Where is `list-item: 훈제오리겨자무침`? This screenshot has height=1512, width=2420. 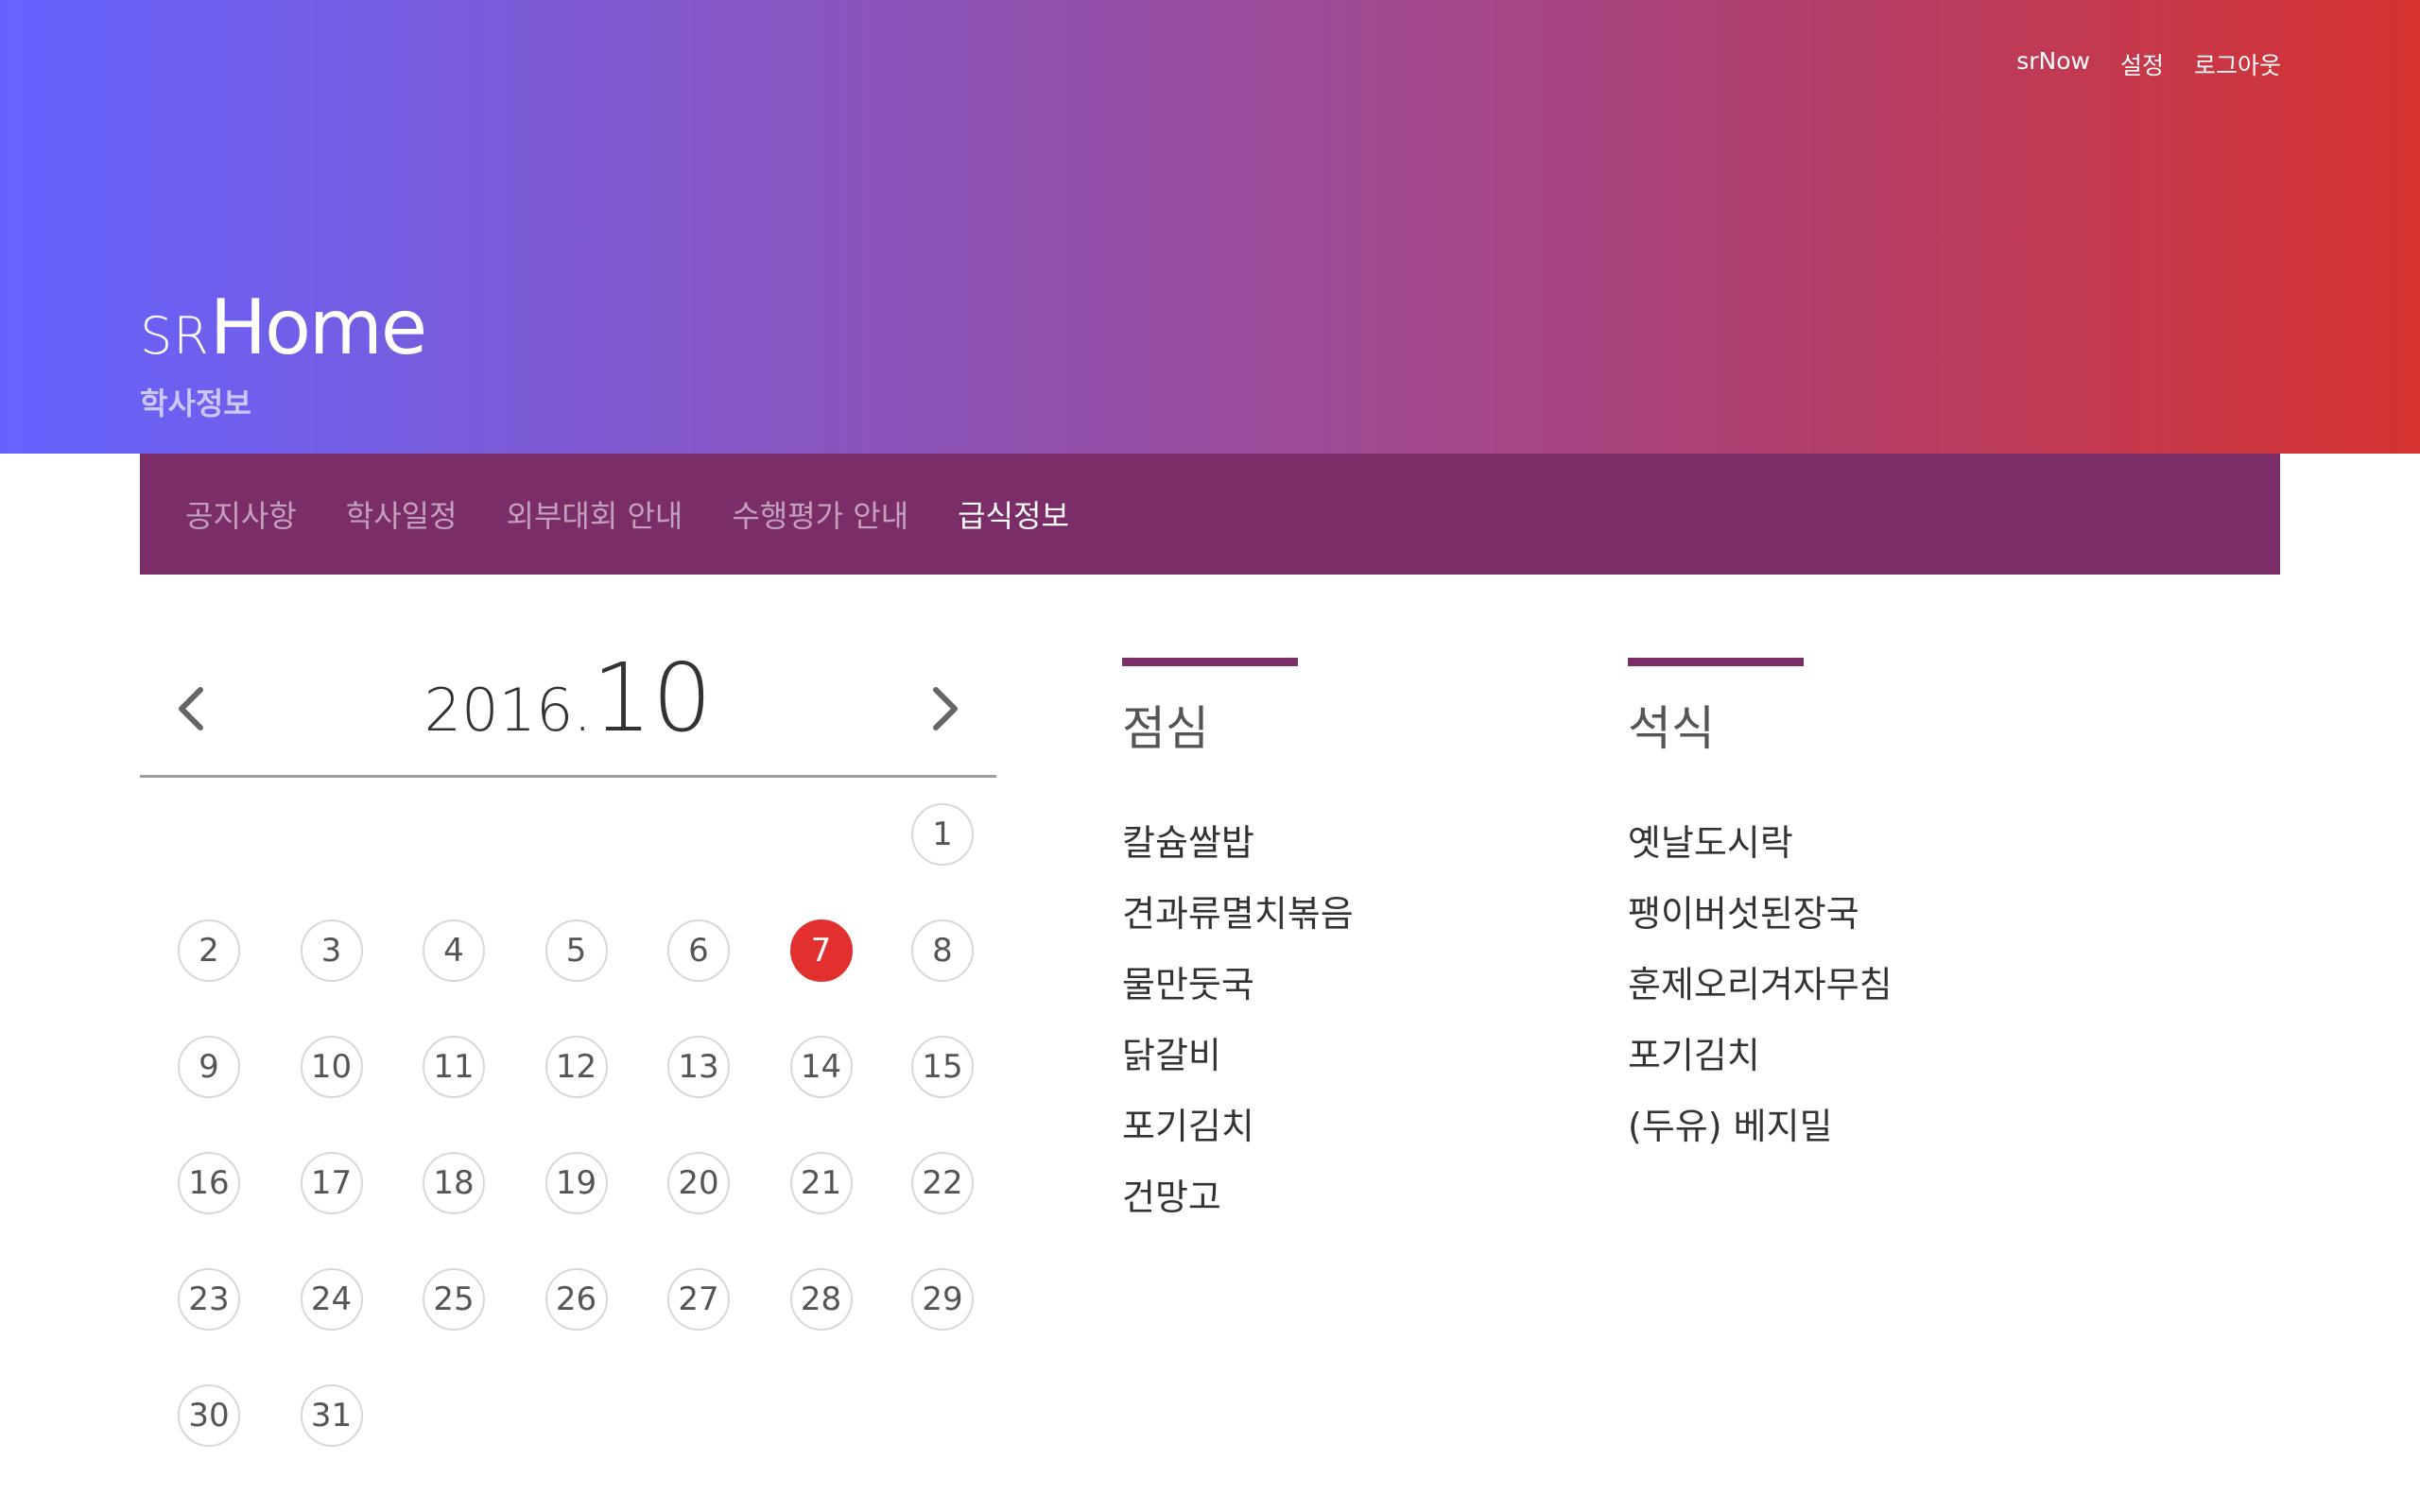
list-item: 훈제오리겨자무침 is located at coordinates (1760, 984).